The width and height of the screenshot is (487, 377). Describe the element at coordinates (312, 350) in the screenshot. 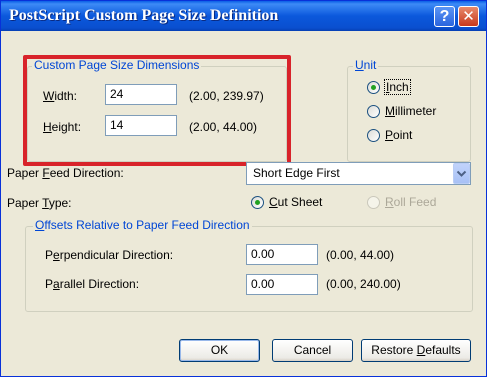

I see `cancel-button: Cancel` at that location.